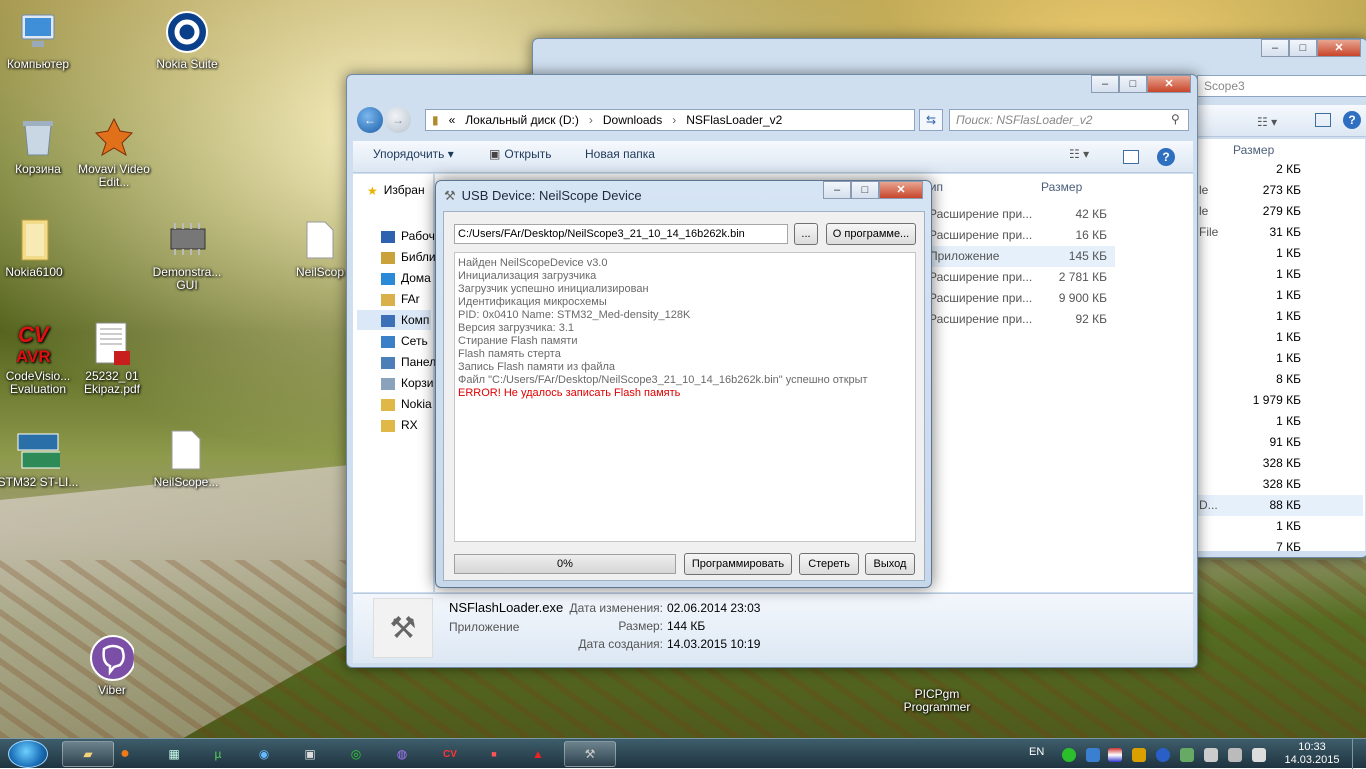 This screenshot has width=1366, height=769. Describe the element at coordinates (1163, 755) in the screenshot. I see `bluetooth-icon` at that location.